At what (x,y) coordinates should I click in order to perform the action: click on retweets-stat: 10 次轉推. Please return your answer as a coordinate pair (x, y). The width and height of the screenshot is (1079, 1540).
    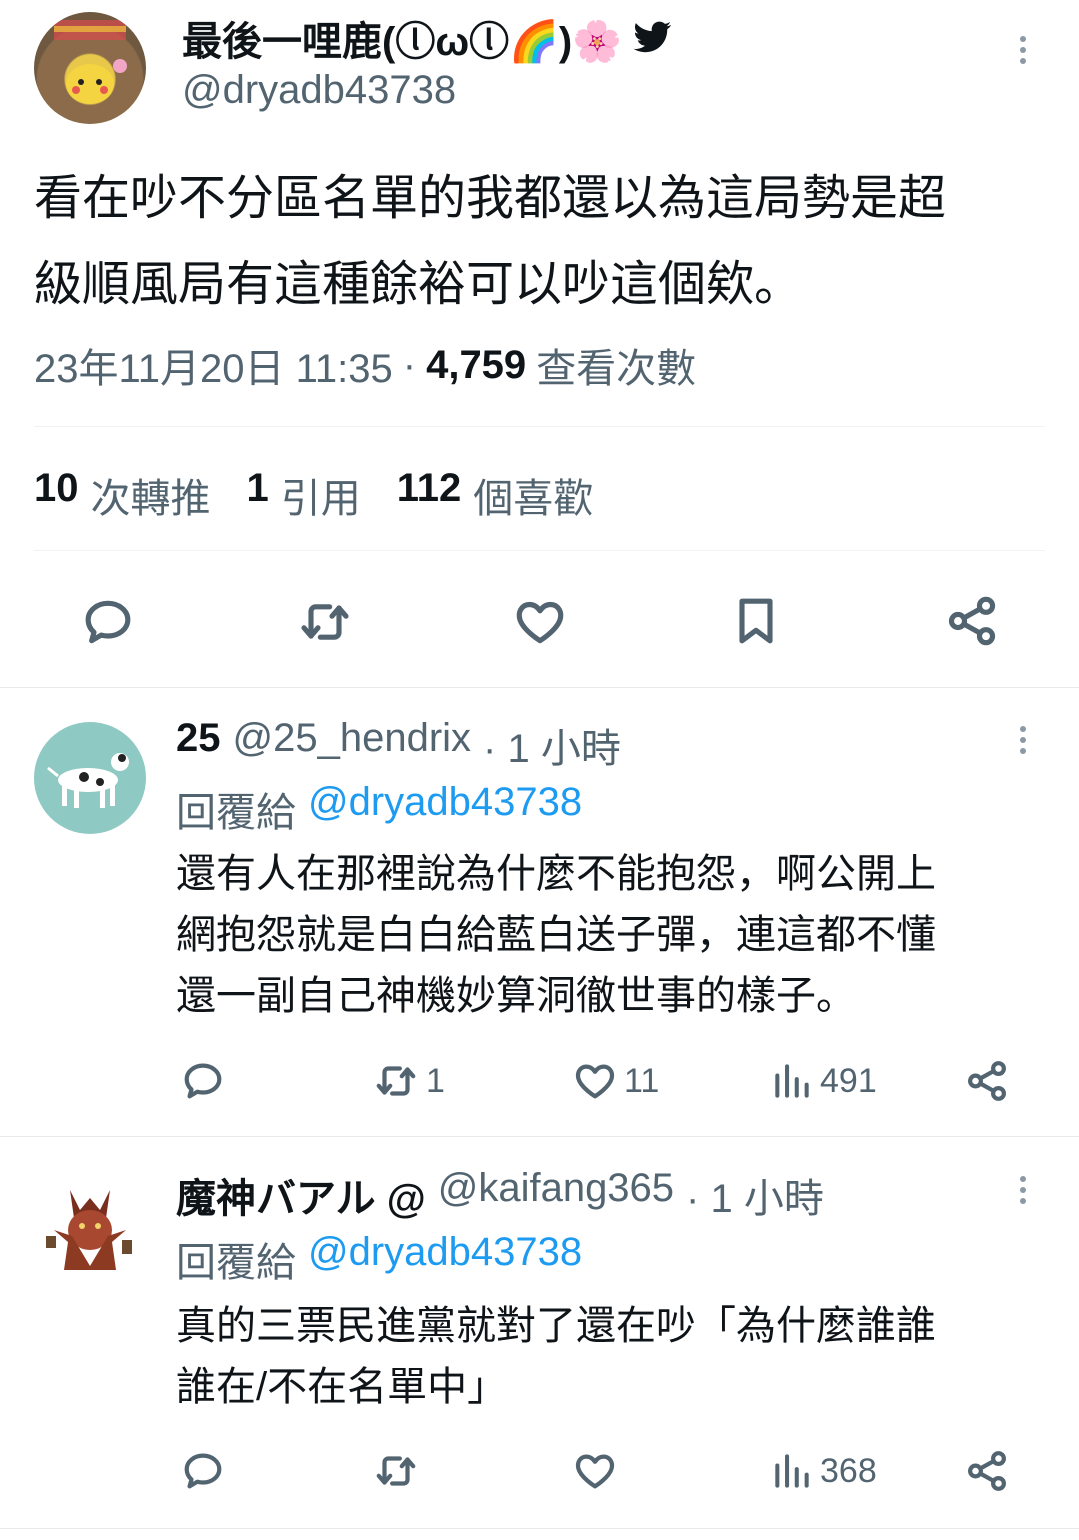
    Looking at the image, I should click on (122, 495).